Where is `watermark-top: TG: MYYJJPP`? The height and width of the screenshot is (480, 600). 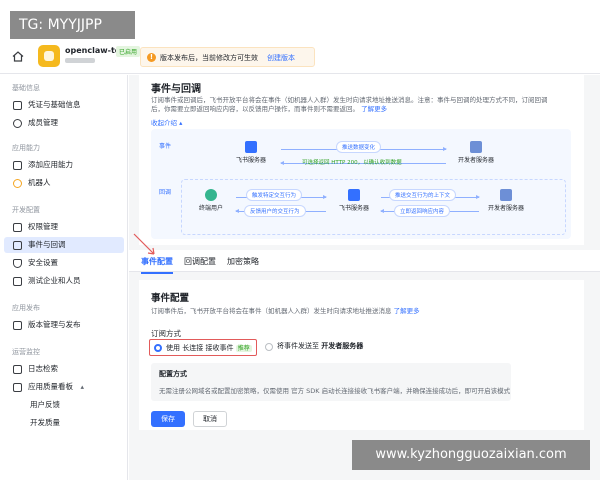 watermark-top: TG: MYYJJPP is located at coordinates (72, 25).